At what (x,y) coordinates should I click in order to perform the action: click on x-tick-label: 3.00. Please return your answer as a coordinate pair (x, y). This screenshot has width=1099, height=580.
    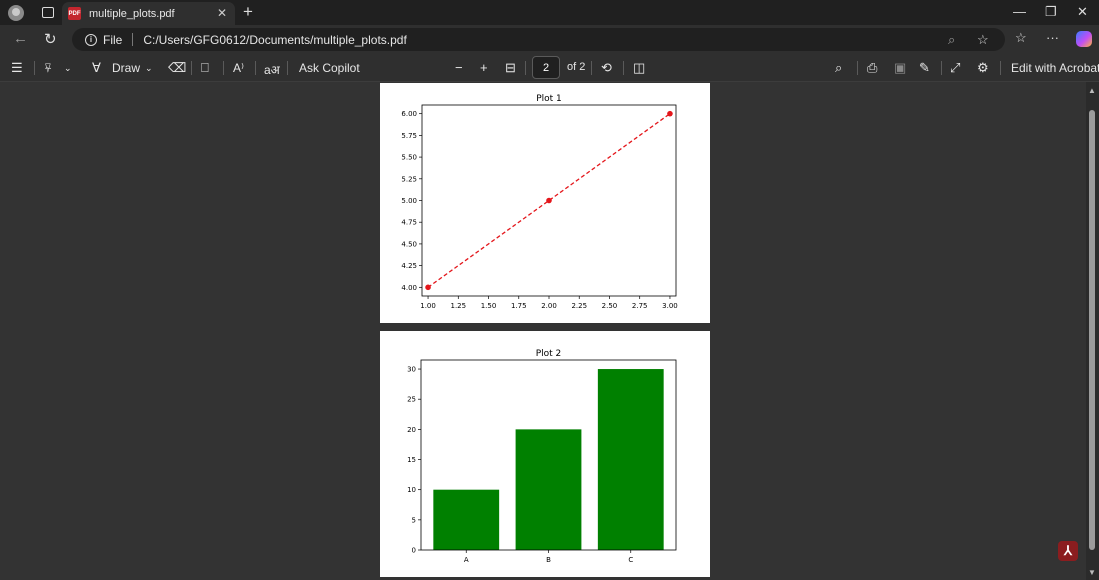
    Looking at the image, I should click on (670, 306).